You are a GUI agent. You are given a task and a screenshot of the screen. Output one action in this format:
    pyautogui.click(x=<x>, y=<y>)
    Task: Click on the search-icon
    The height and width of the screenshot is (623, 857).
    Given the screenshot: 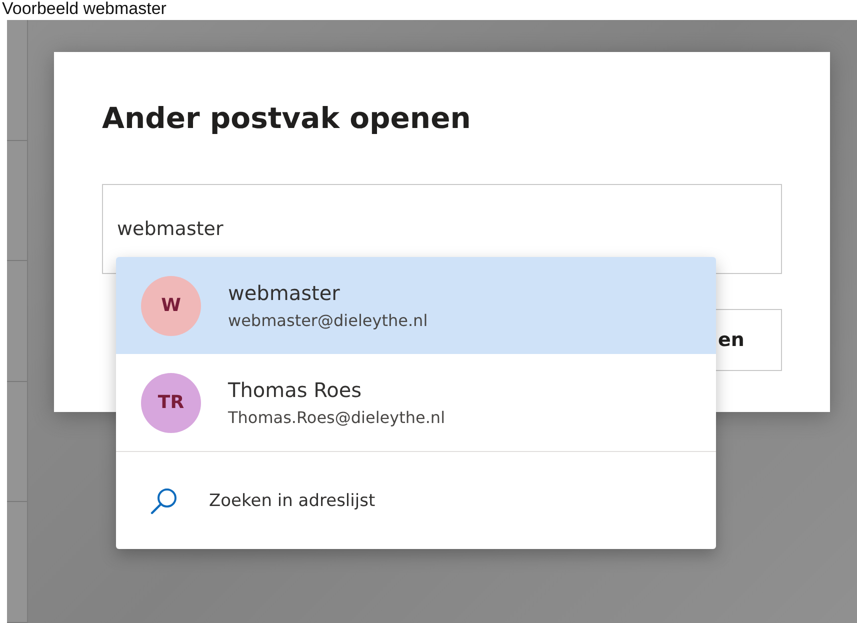 What is the action you would take?
    pyautogui.click(x=164, y=501)
    